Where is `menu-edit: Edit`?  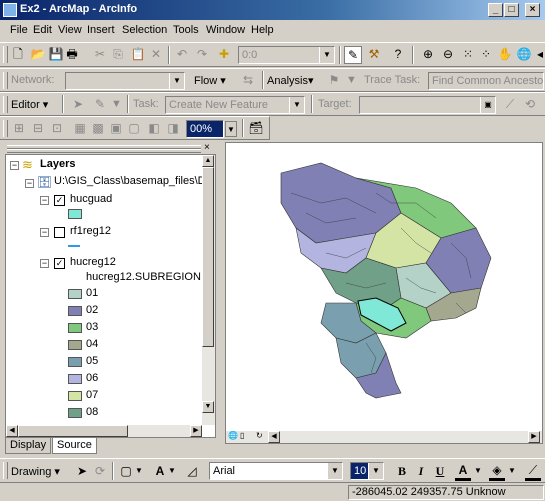
menu-edit: Edit is located at coordinates (42, 30).